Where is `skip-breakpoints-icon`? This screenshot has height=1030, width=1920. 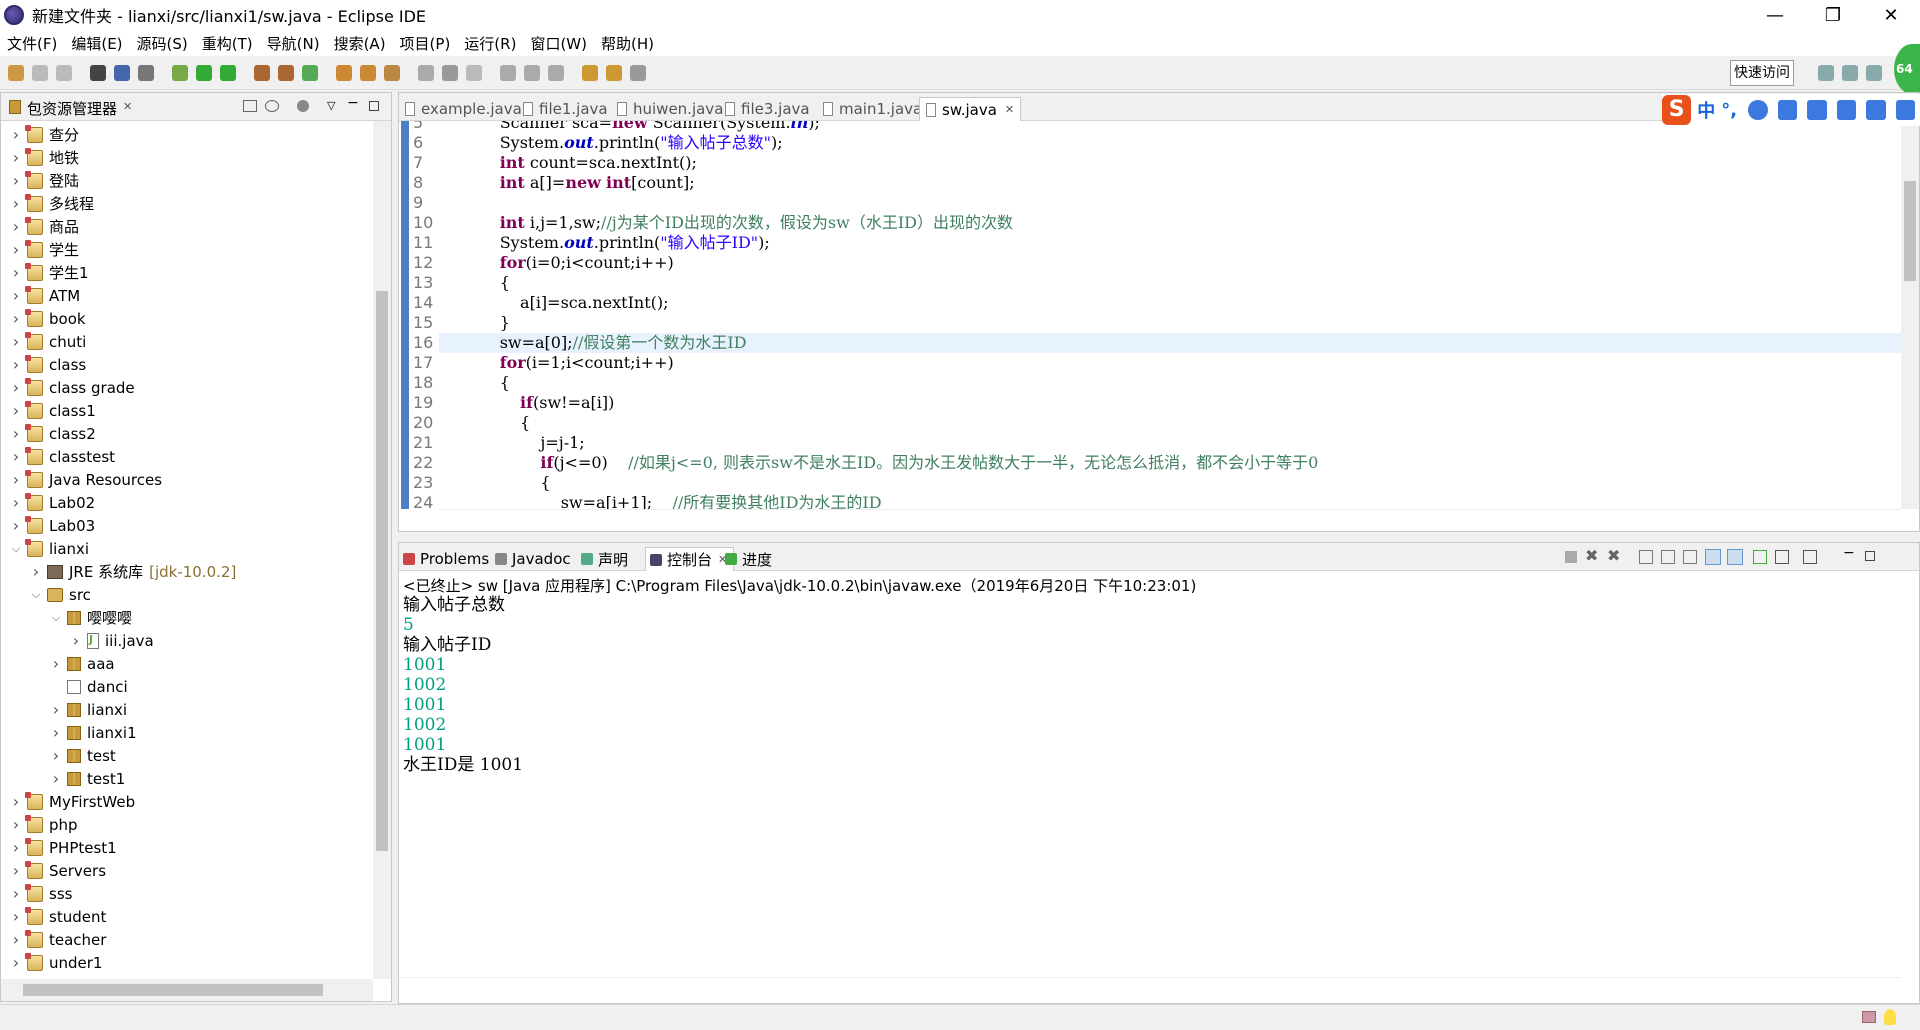 skip-breakpoints-icon is located at coordinates (146, 73).